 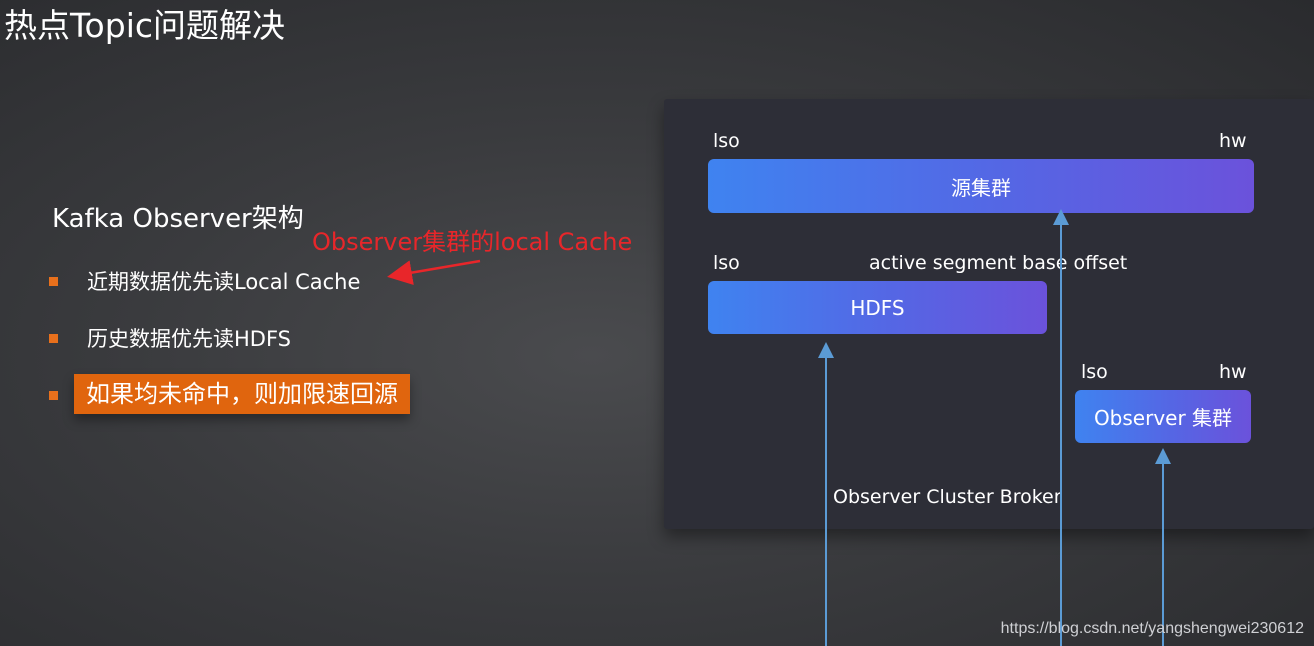 What do you see at coordinates (144, 25) in the screenshot?
I see `page-title: 热点Topic问题解决` at bounding box center [144, 25].